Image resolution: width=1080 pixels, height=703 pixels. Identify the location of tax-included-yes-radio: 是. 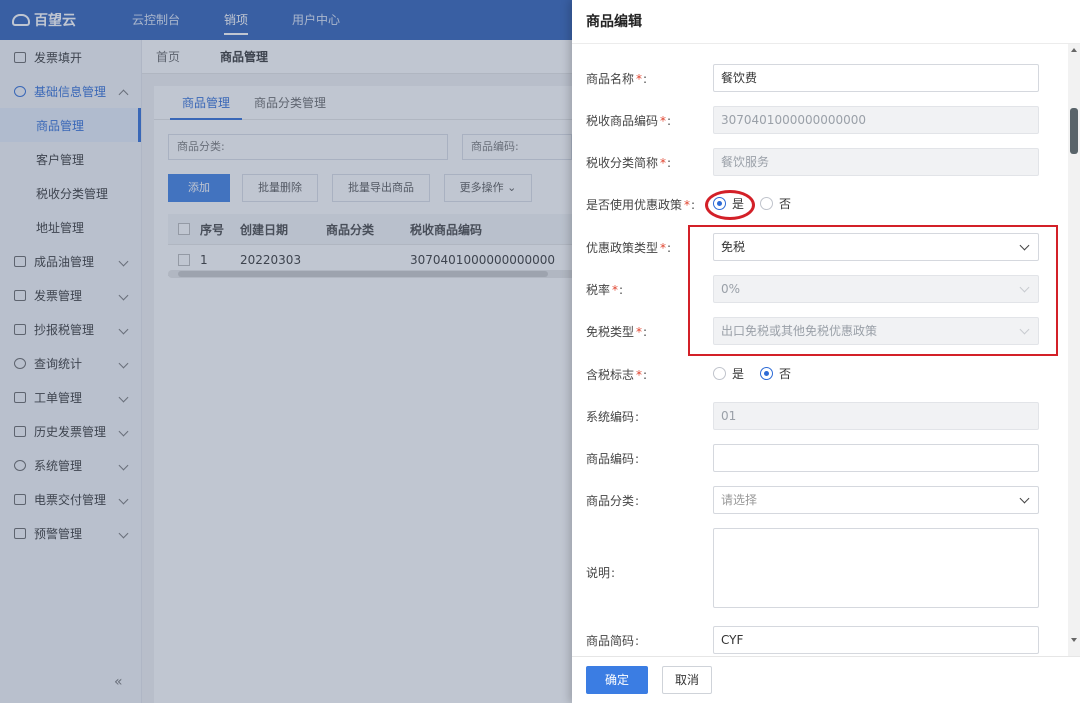
(728, 373).